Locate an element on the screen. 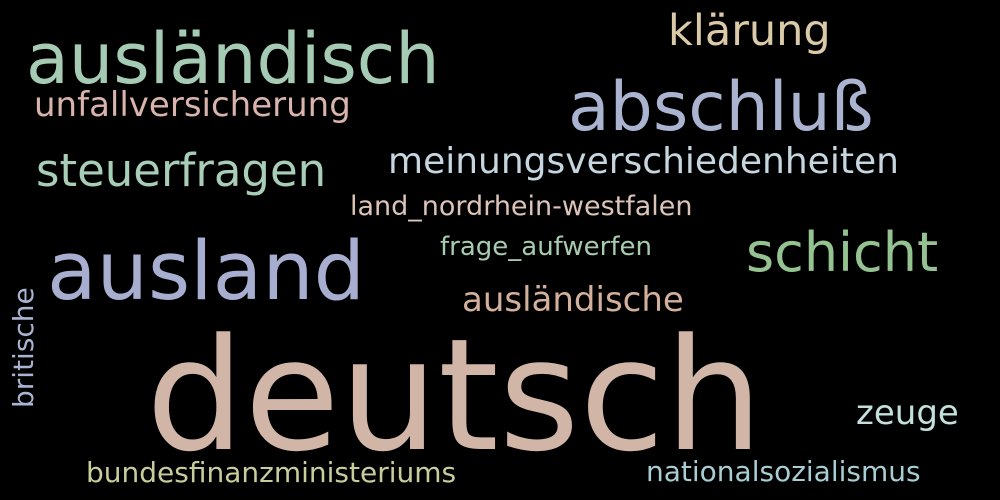  word-meinungsverschiedenheiten: meinungsverschiedenheiten is located at coordinates (643, 161).